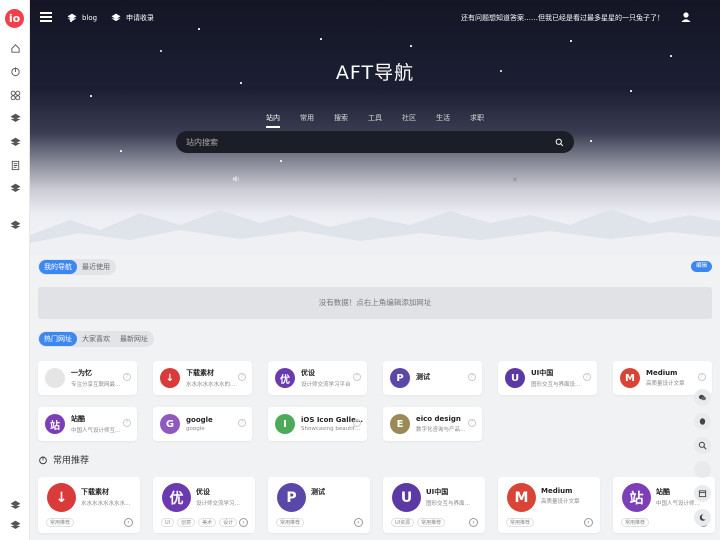 Image resolution: width=720 pixels, height=540 pixels. I want to click on site-logo: io, so click(14, 18).